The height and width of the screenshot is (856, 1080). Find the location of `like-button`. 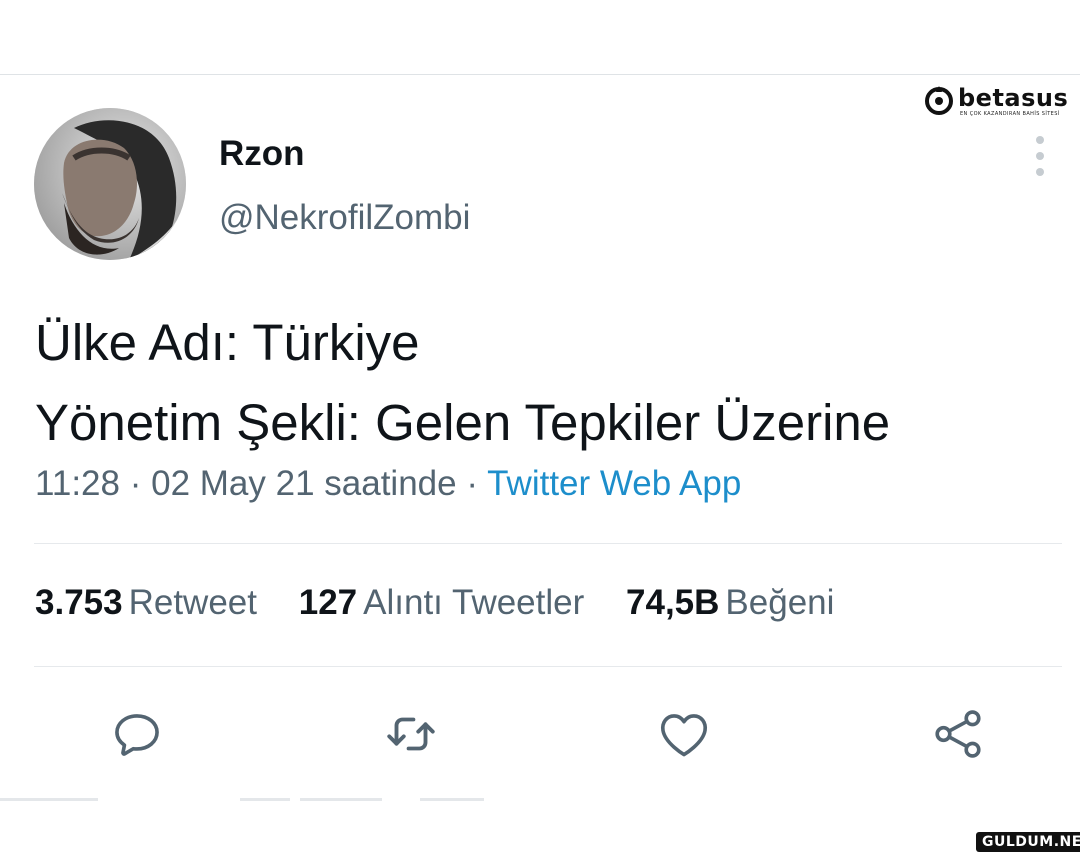

like-button is located at coordinates (684, 734).